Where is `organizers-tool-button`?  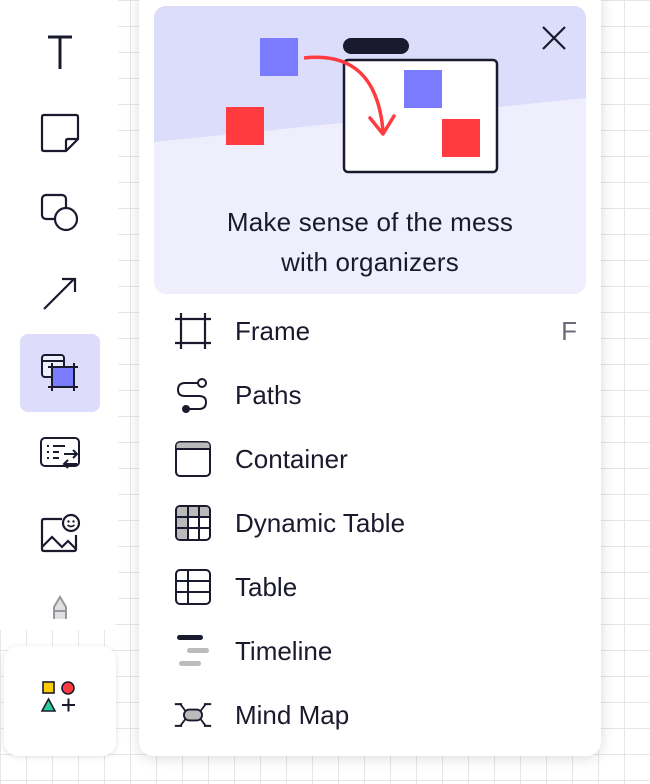
organizers-tool-button is located at coordinates (60, 373).